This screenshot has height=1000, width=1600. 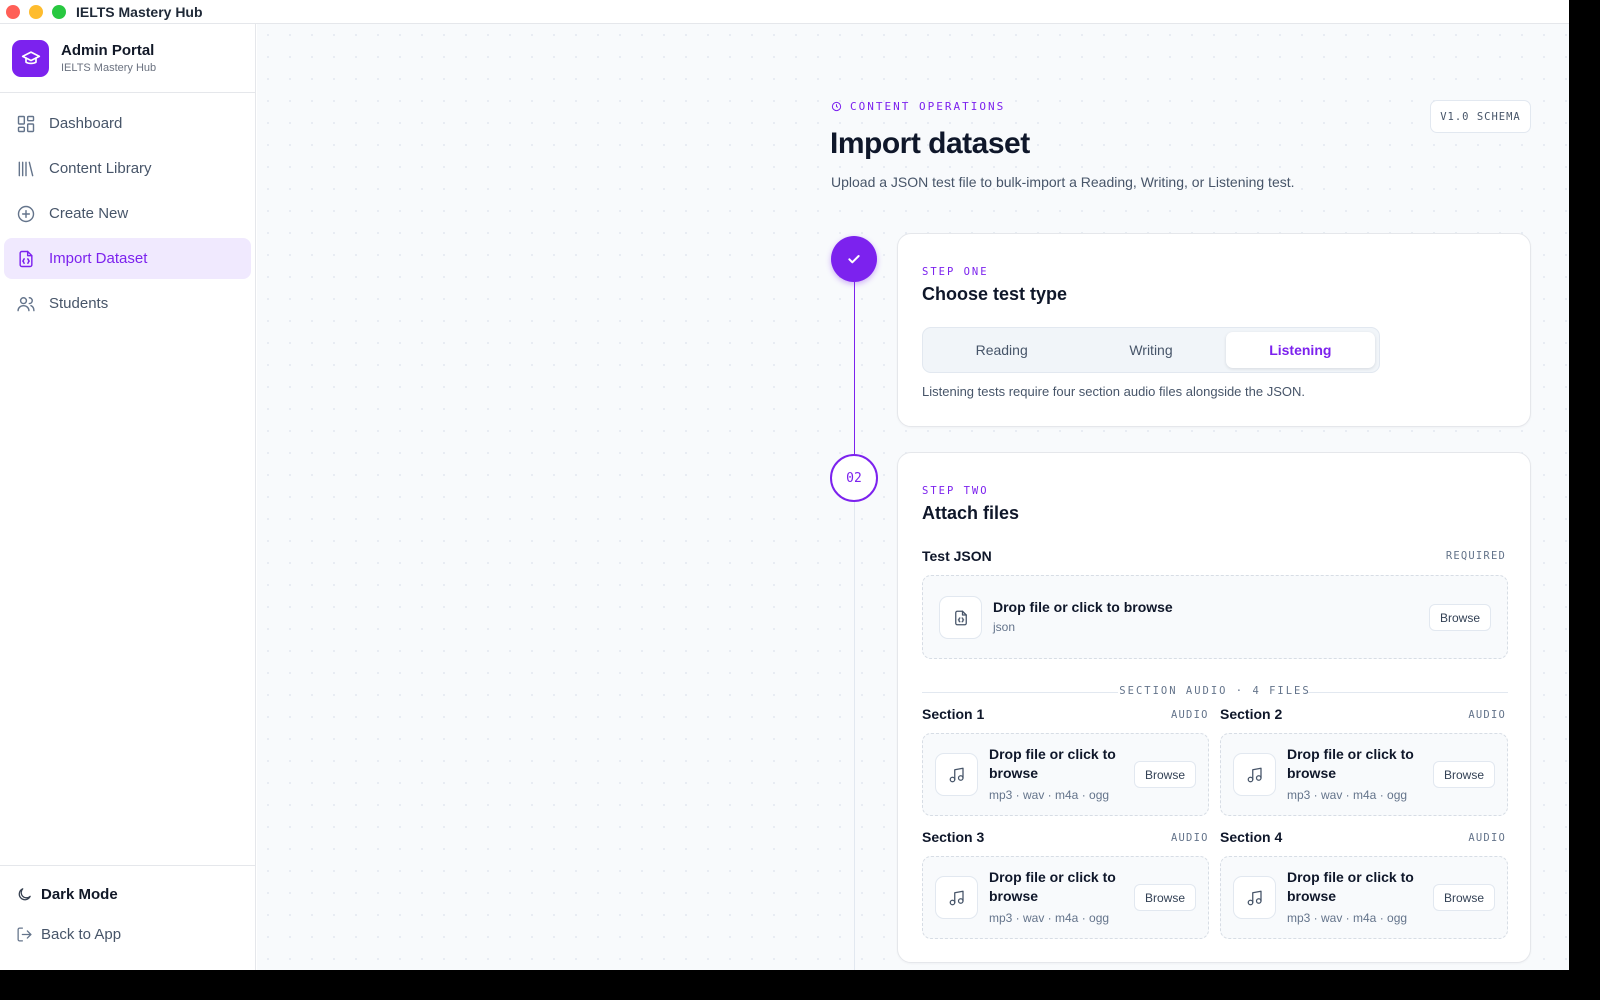 I want to click on step-timeline-progress, so click(x=854, y=369).